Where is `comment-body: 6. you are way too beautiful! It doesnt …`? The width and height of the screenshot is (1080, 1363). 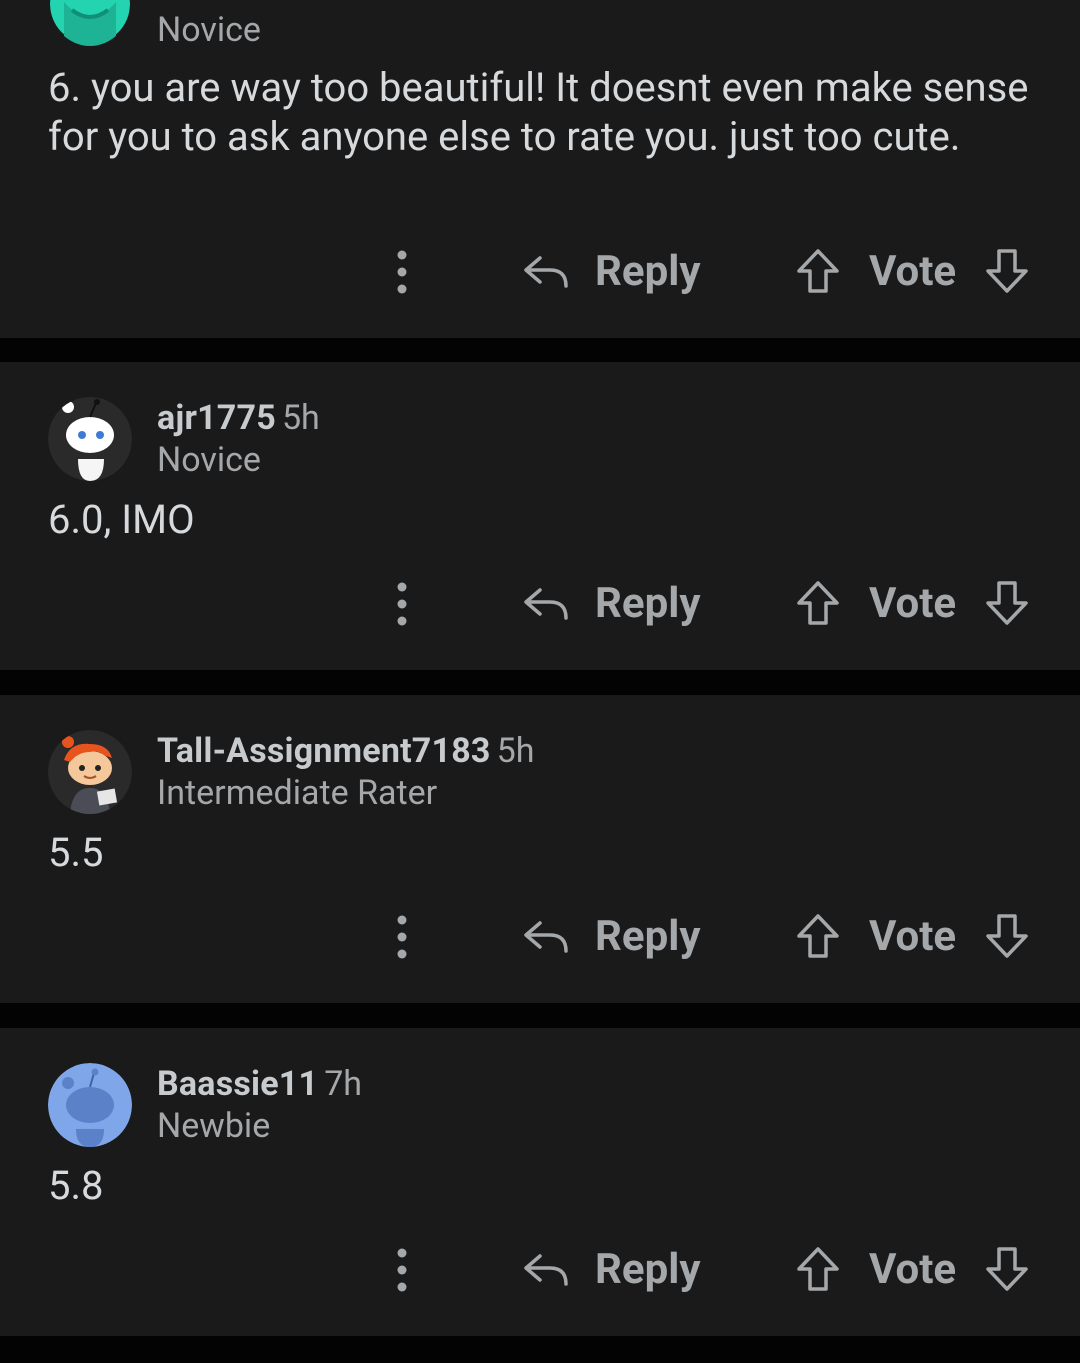 comment-body: 6. you are way too beautiful! It doesnt … is located at coordinates (538, 112).